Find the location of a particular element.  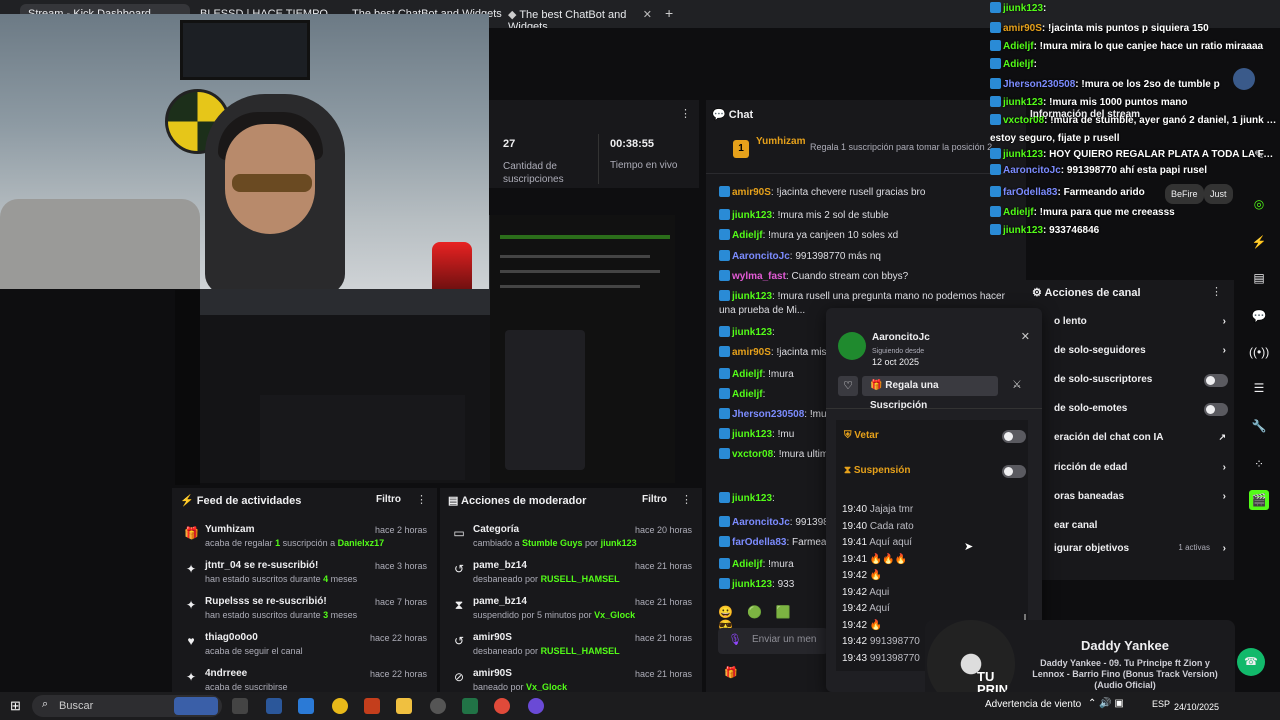

apps-icon: ⁘ is located at coordinates (1259, 464).